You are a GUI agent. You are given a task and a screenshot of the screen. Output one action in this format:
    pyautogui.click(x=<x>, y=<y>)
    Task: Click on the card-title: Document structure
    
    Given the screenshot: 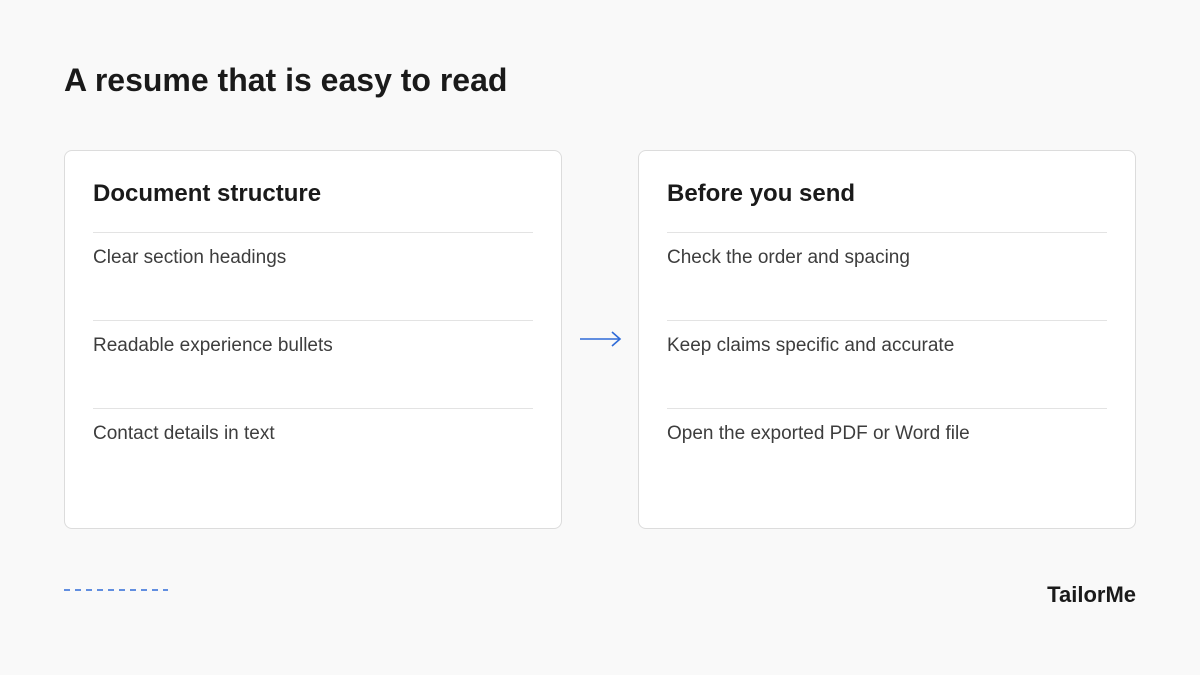 What is the action you would take?
    pyautogui.click(x=207, y=193)
    